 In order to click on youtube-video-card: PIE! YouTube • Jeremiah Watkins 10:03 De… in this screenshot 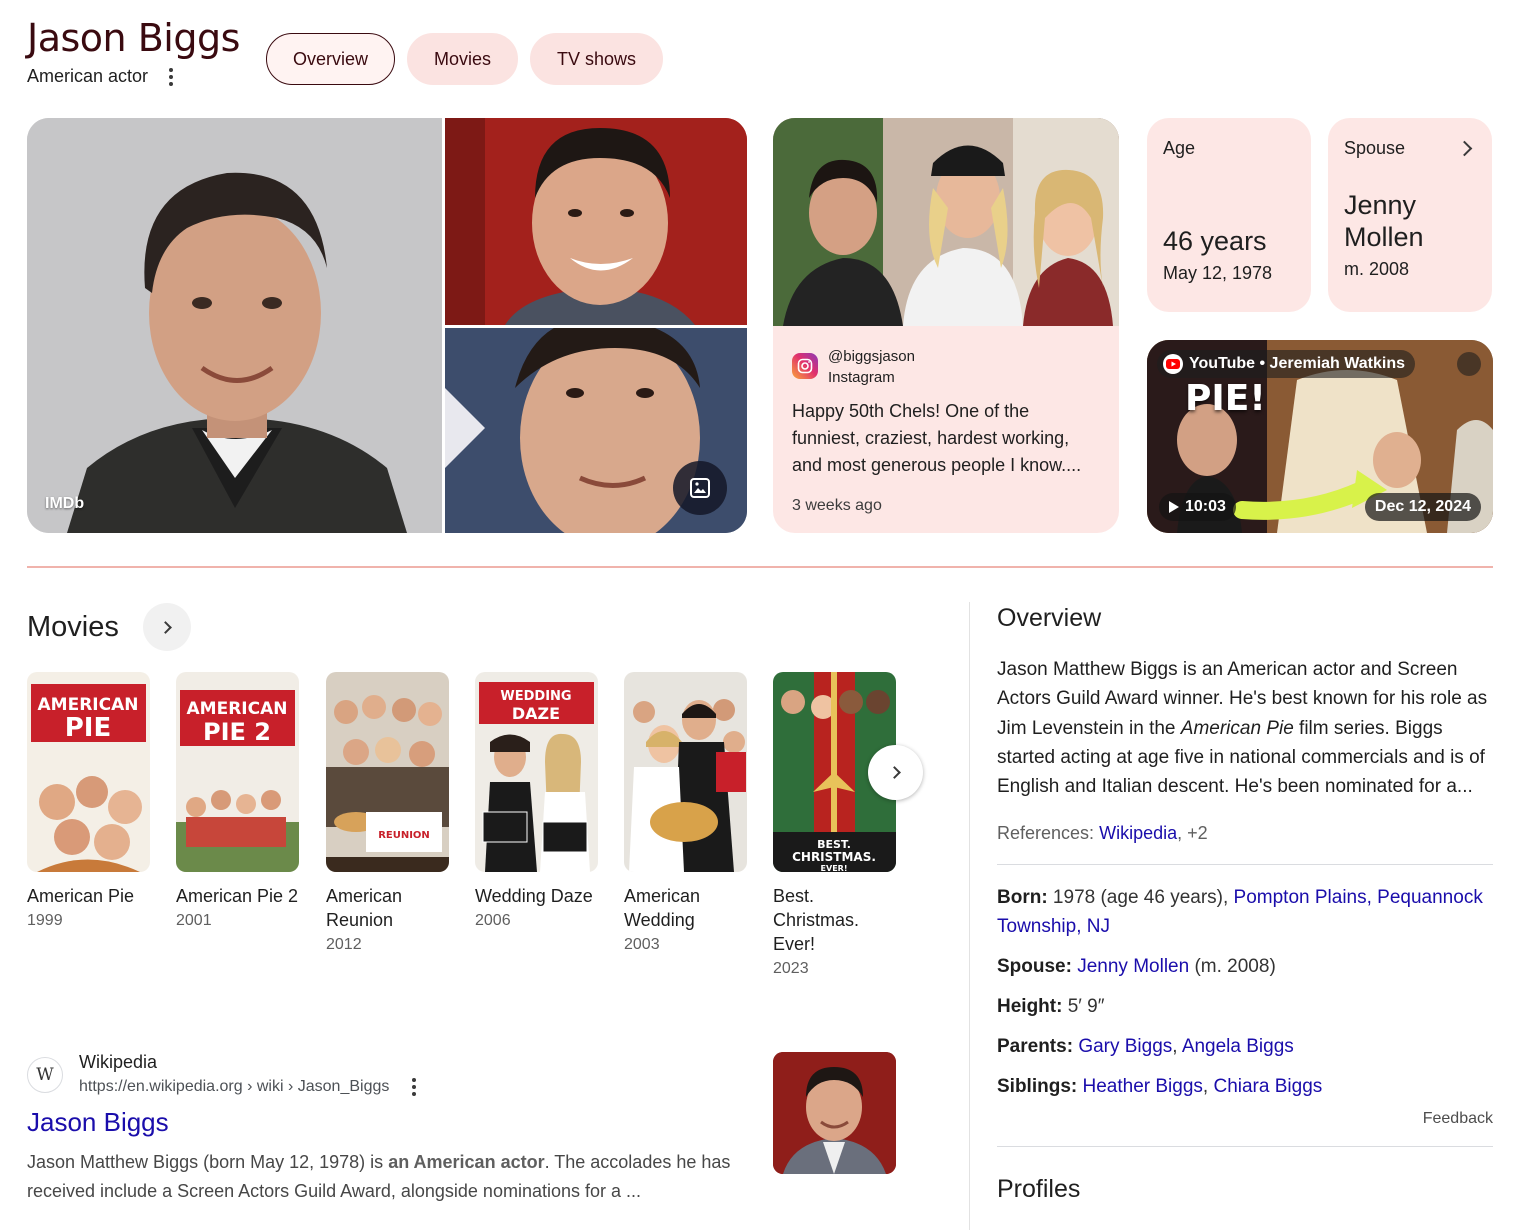, I will do `click(1320, 436)`.